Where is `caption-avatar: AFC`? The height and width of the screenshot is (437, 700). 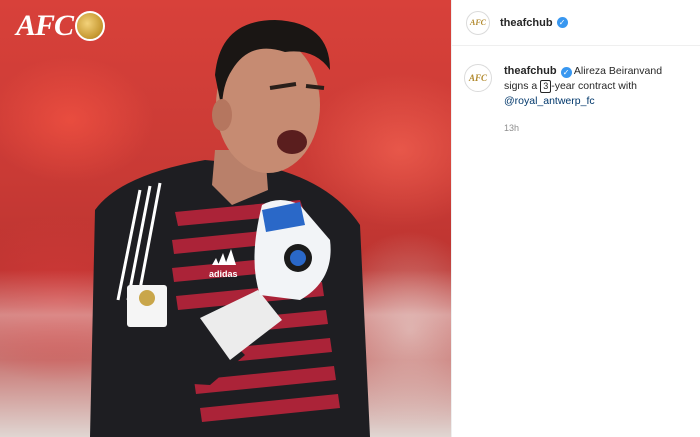 caption-avatar: AFC is located at coordinates (478, 78).